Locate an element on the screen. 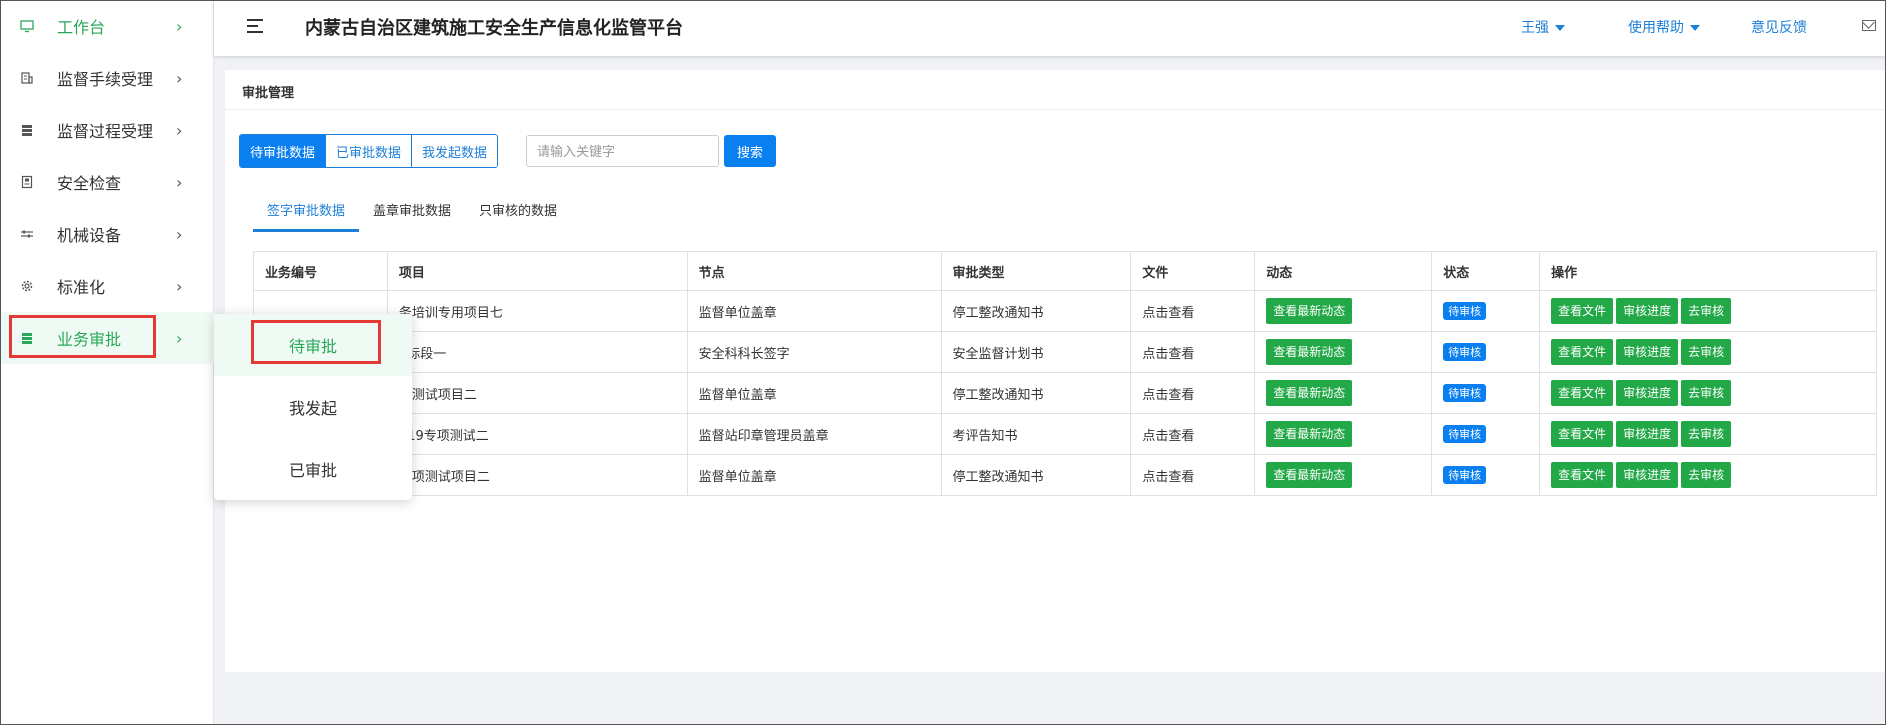  sidebar-item-label: 监督过程受理 is located at coordinates (105, 131).